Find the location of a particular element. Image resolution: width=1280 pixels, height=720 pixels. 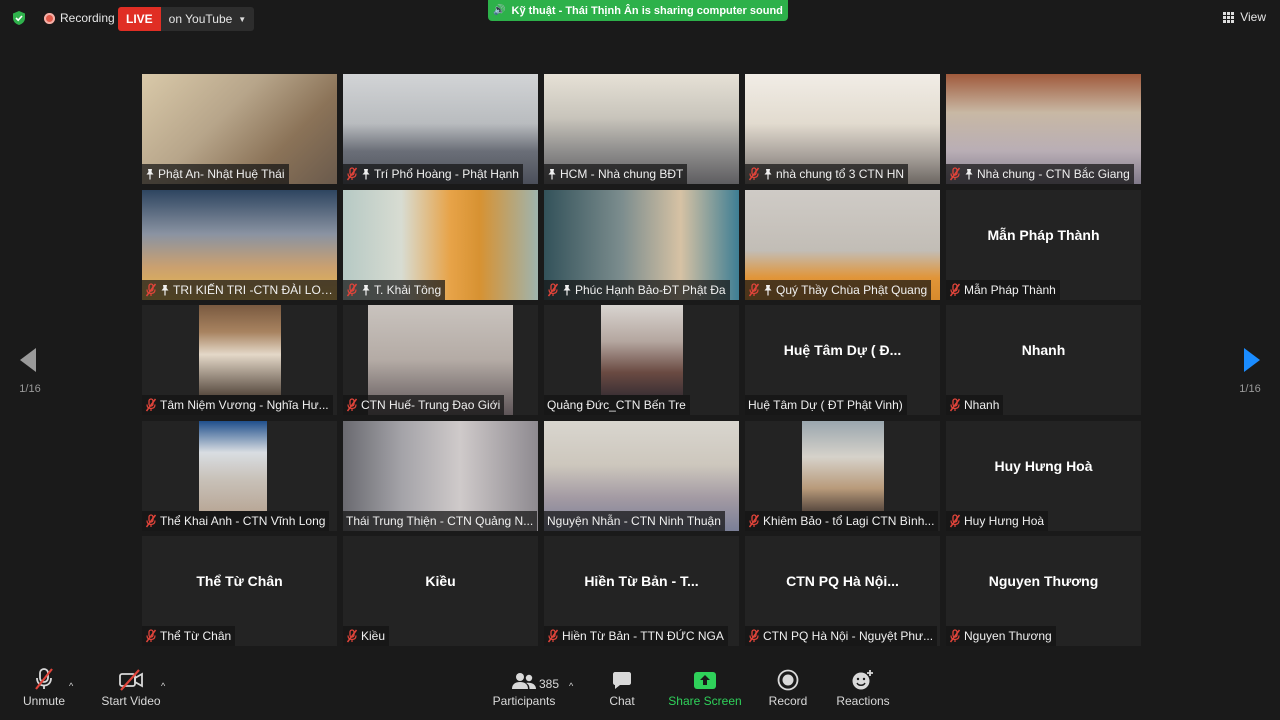

participant-tile: Thể Khai Anh - CTN Vĩnh Long is located at coordinates (239, 475).